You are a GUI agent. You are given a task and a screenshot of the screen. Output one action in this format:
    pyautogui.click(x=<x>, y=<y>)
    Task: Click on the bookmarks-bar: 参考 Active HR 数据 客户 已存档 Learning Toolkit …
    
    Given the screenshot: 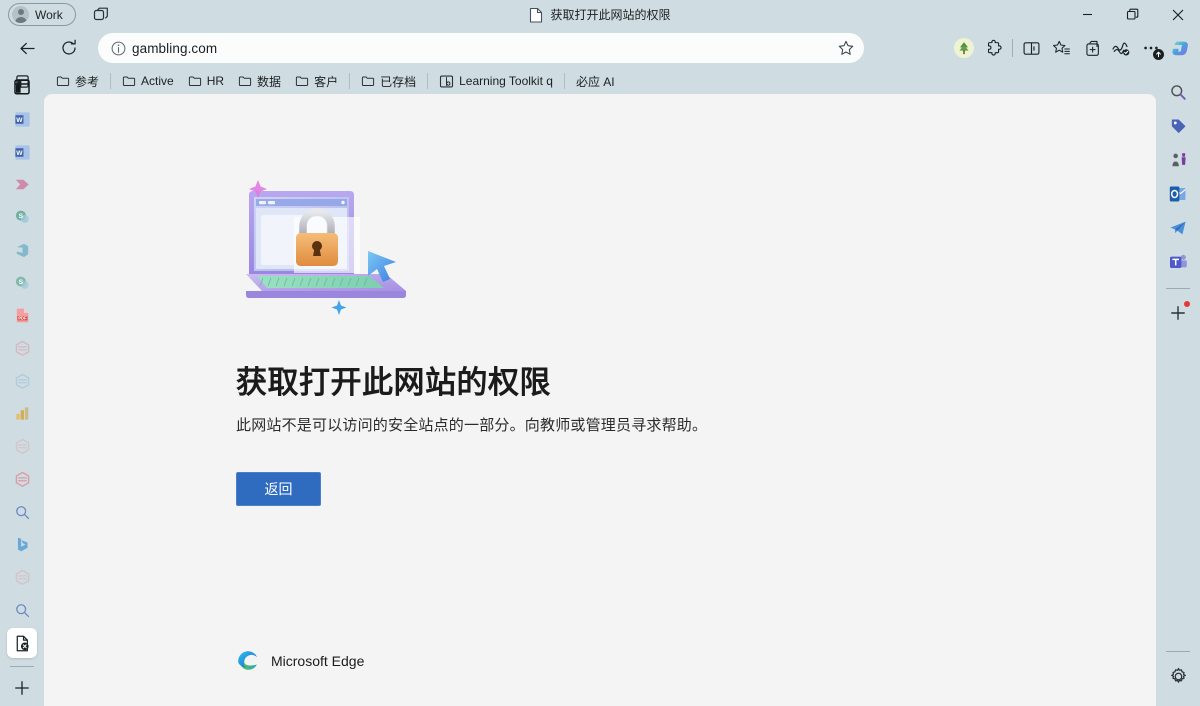 What is the action you would take?
    pyautogui.click(x=600, y=81)
    